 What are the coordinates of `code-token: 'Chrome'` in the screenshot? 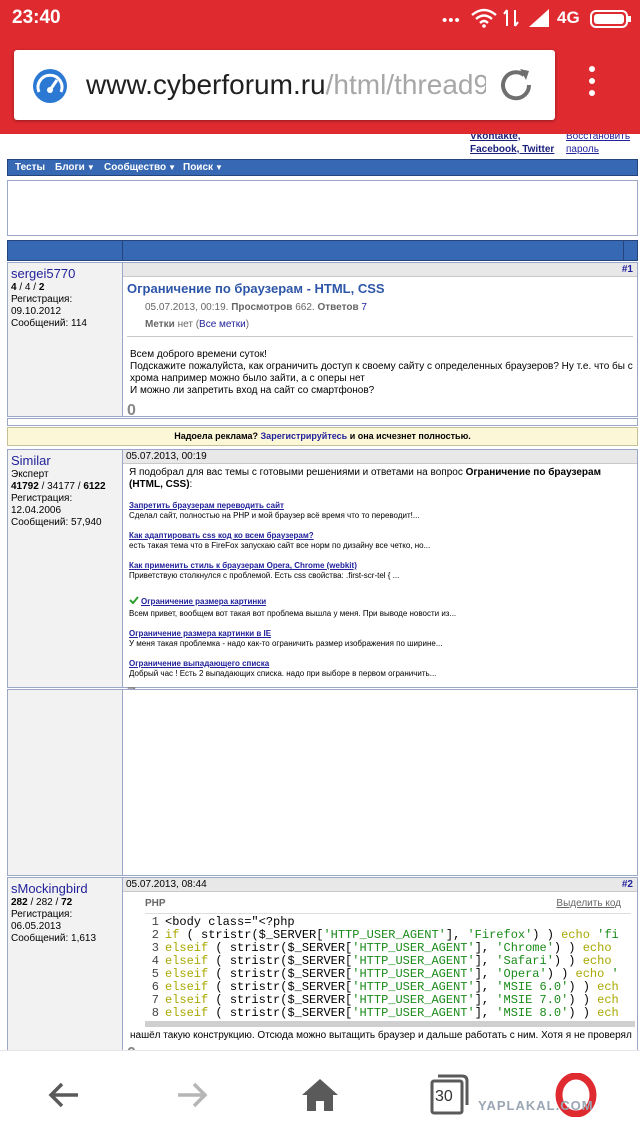 It's located at (525, 948).